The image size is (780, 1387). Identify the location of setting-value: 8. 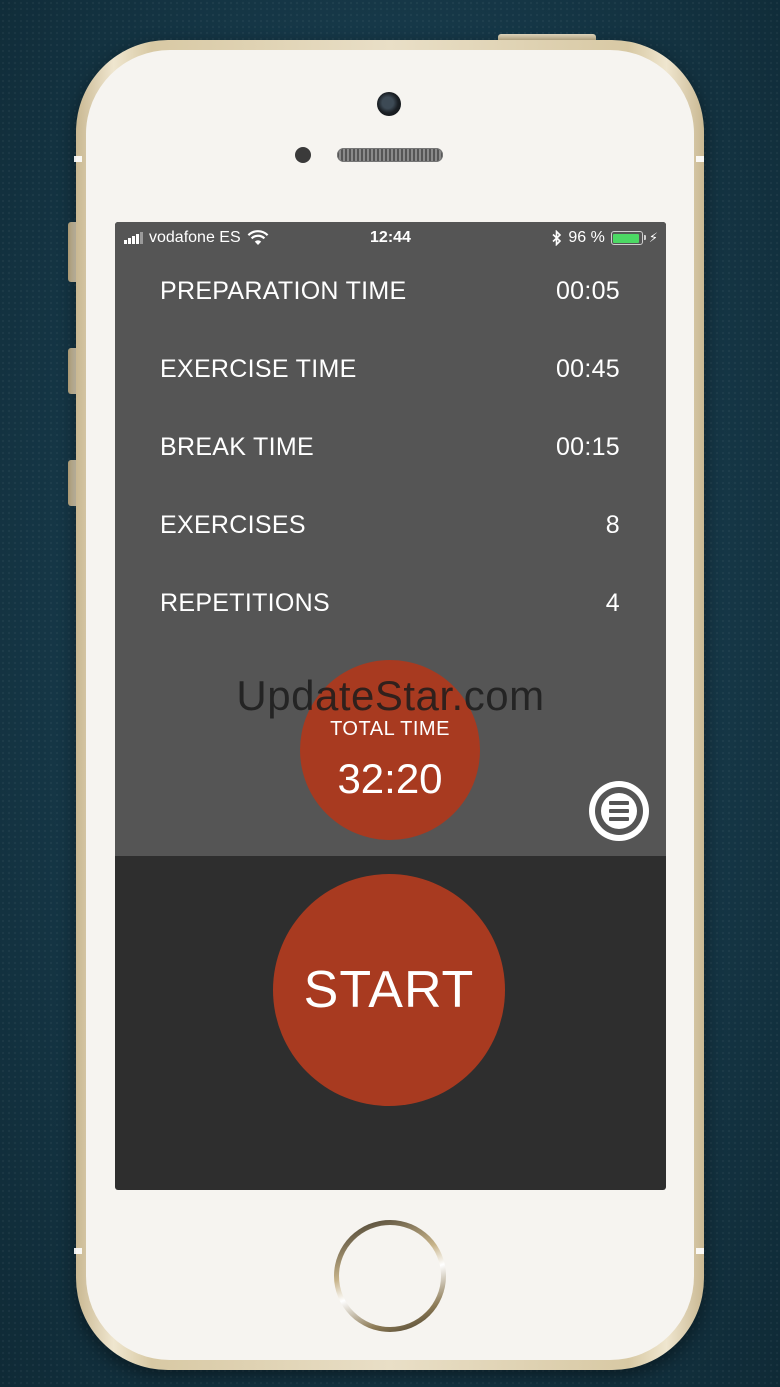
(612, 524).